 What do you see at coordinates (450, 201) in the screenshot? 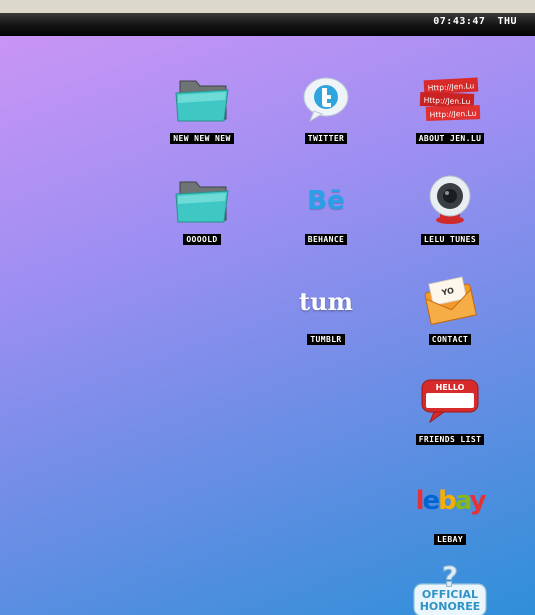
I see `speaker-icon` at bounding box center [450, 201].